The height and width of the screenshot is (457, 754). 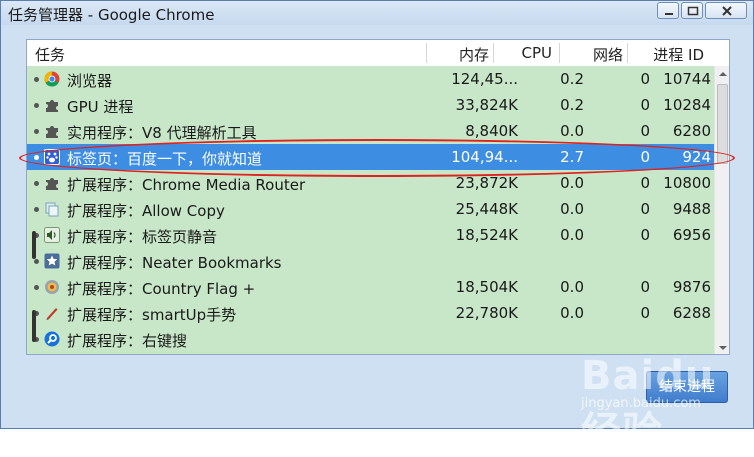 I want to click on table-row: 扩展程序：Country Flag + 18,504K 0.0 0 9876, so click(x=370, y=287).